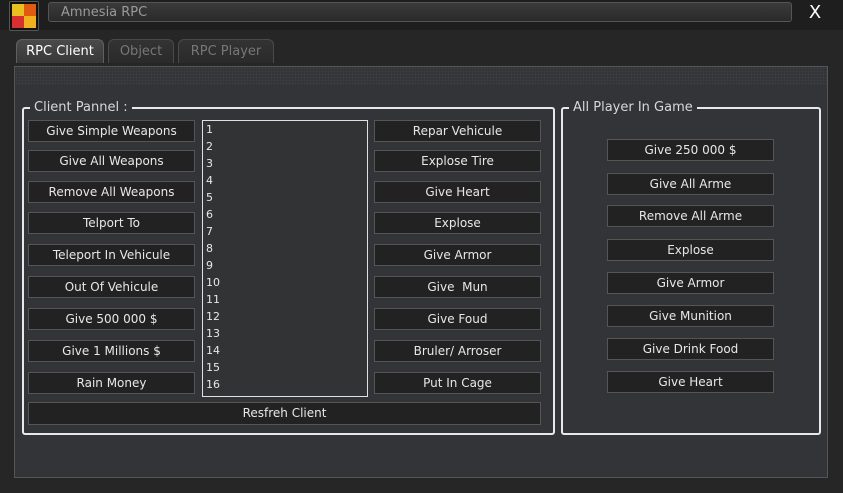  What do you see at coordinates (285, 265) in the screenshot?
I see `list-item: 9` at bounding box center [285, 265].